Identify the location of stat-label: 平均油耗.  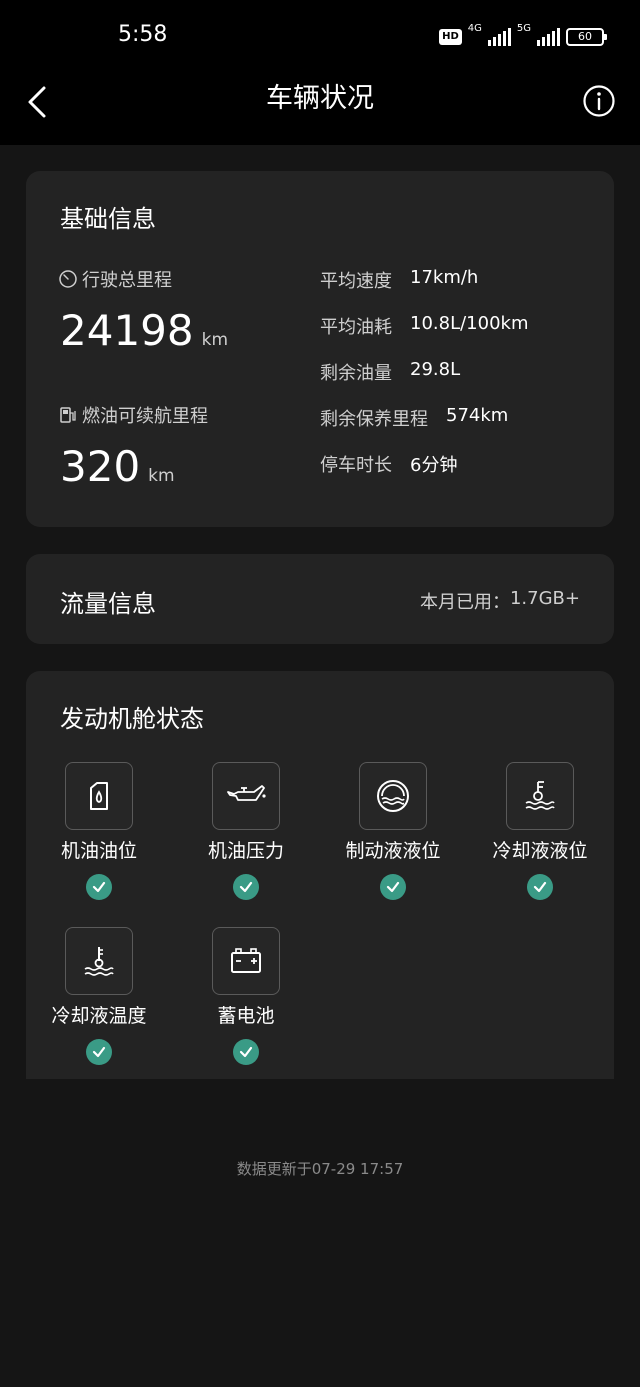
(356, 327).